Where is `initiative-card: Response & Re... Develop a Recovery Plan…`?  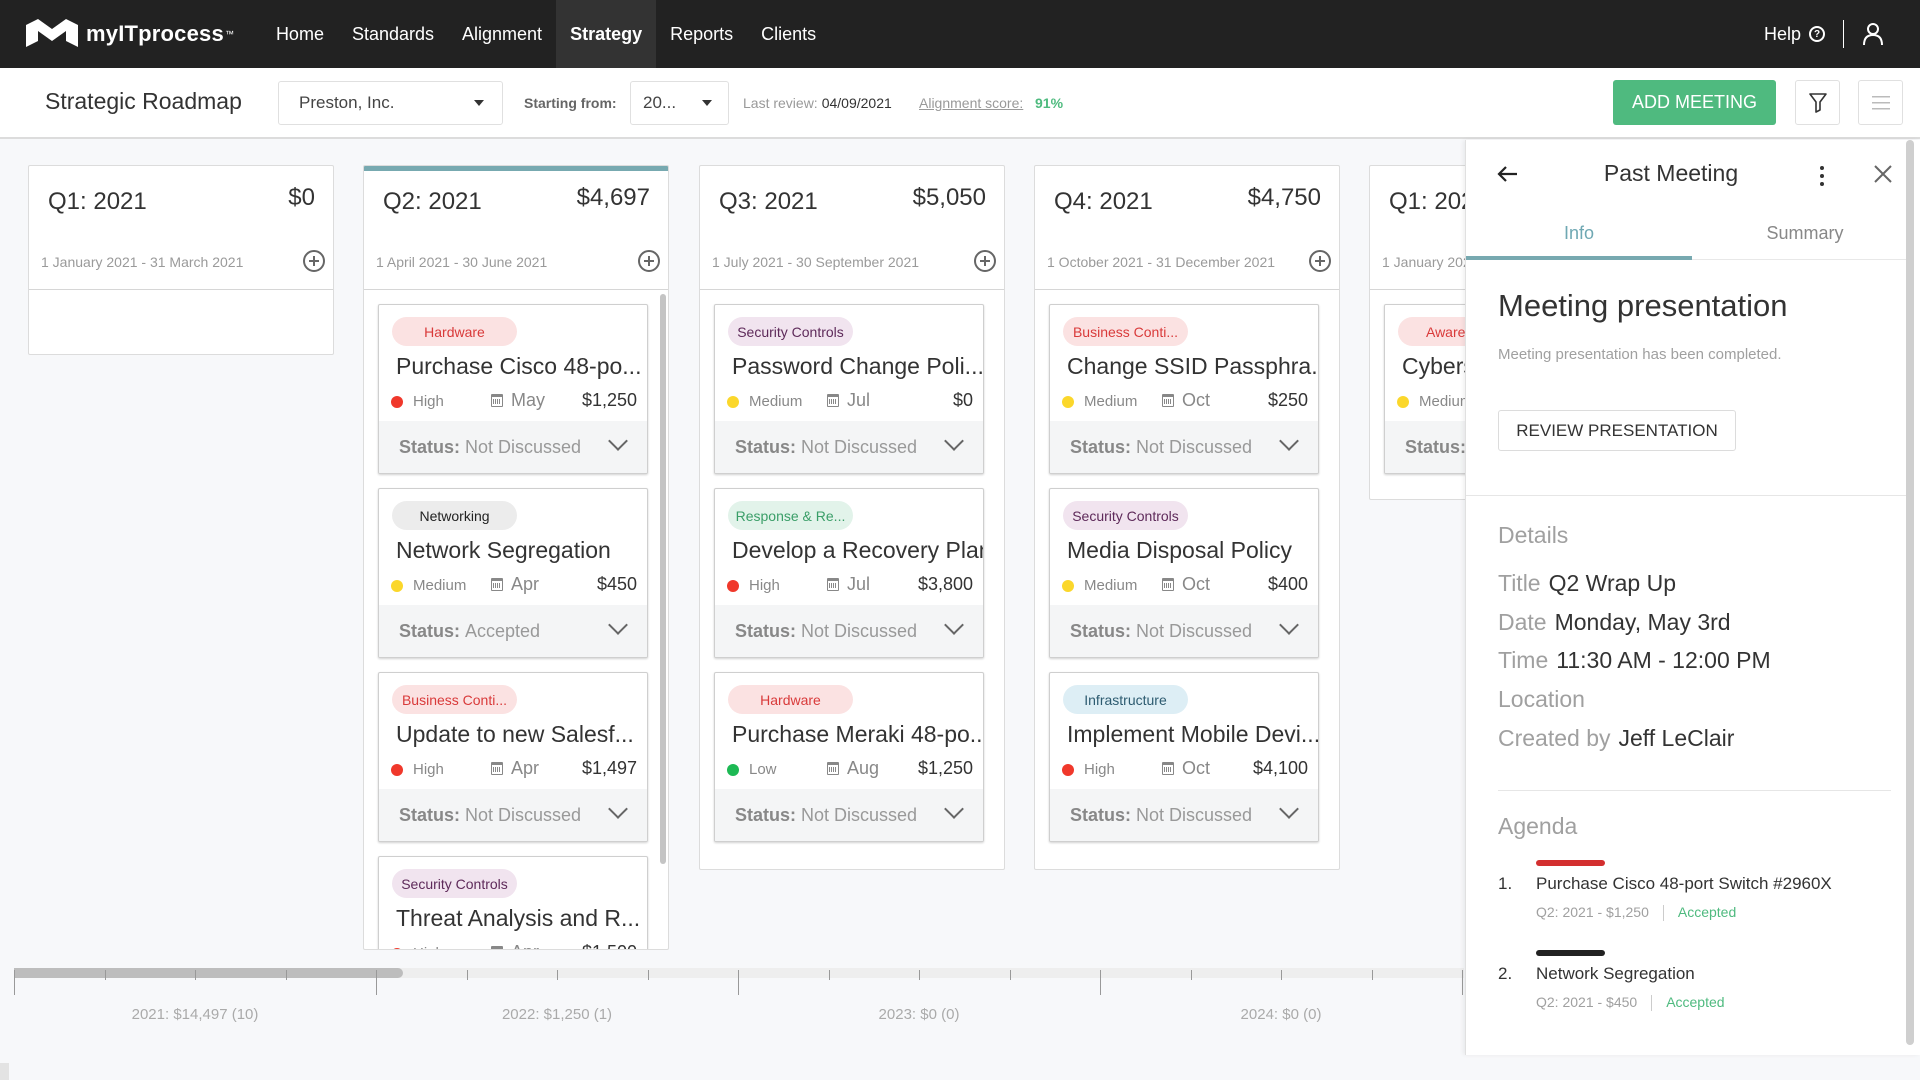 initiative-card: Response & Re... Develop a Recovery Plan… is located at coordinates (849, 573).